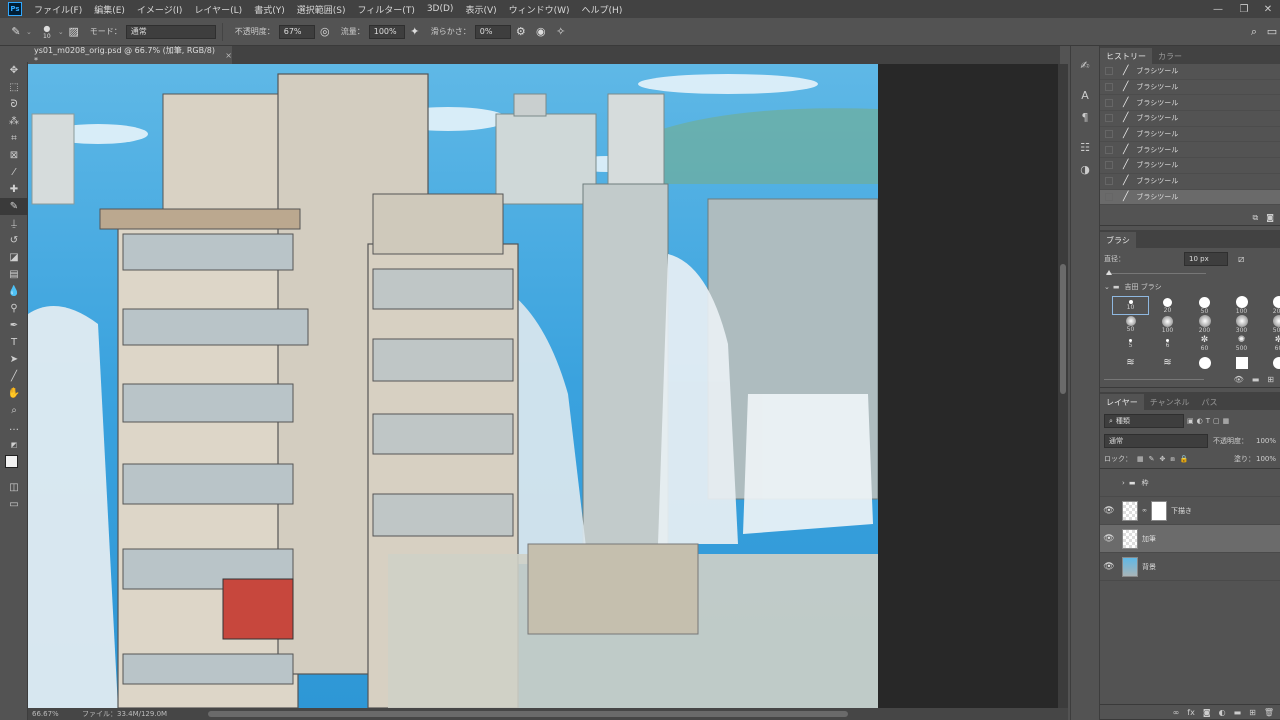 The image size is (1280, 720). I want to click on filter-smart-icon: ▦, so click(1226, 421).